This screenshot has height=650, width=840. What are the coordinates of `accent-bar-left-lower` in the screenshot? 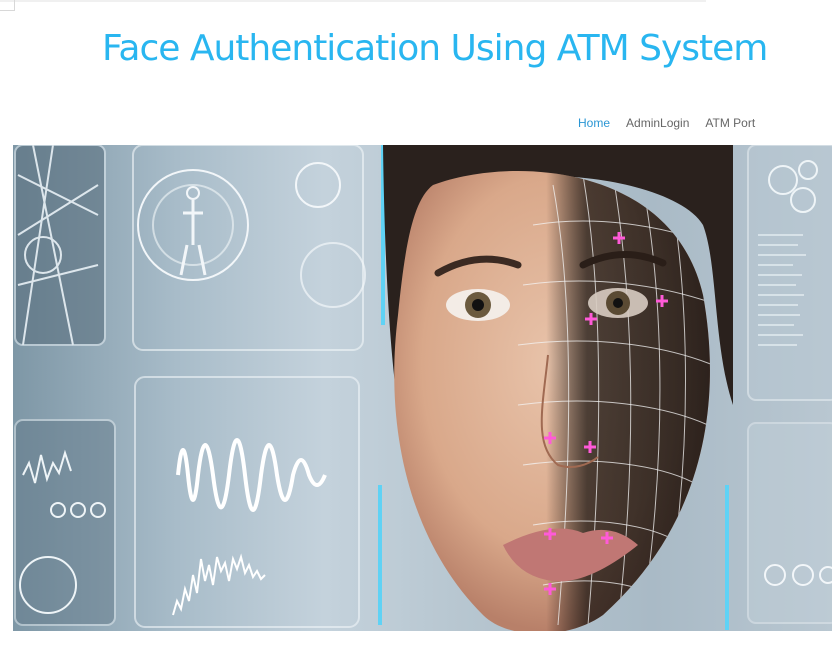 It's located at (380, 555).